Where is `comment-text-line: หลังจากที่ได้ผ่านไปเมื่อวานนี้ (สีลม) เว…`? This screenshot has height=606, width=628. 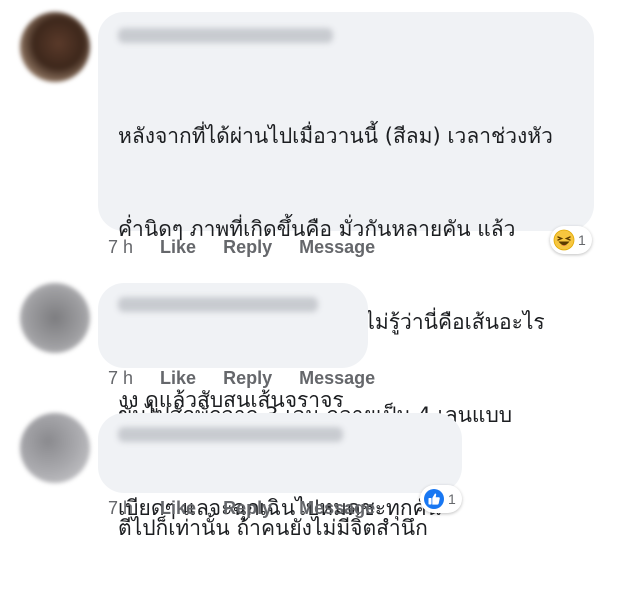 comment-text-line: หลังจากที่ได้ผ่านไปเมื่อวานนี้ (สีลม) เว… is located at coordinates (335, 136).